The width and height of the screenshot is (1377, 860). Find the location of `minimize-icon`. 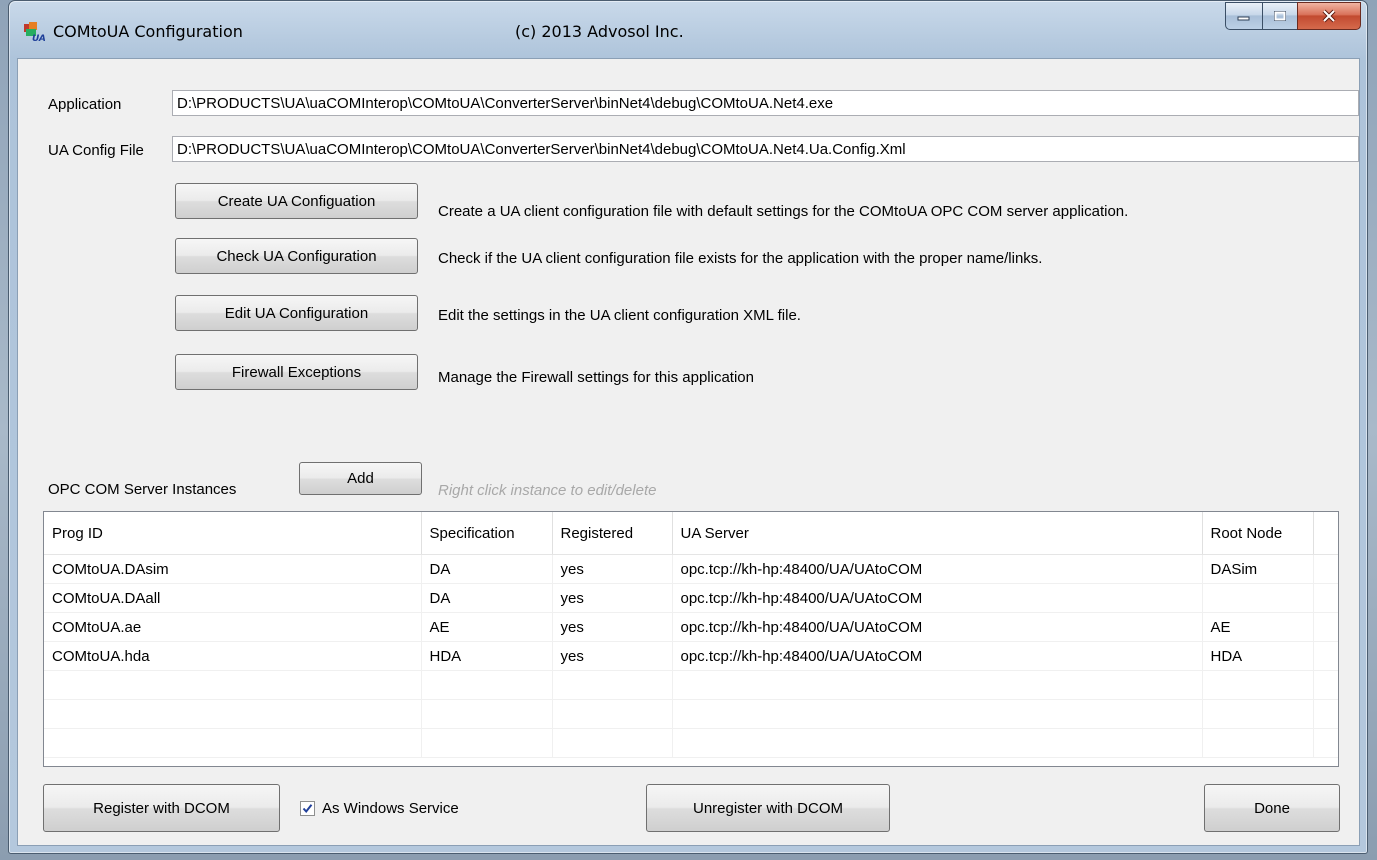

minimize-icon is located at coordinates (1243, 18).